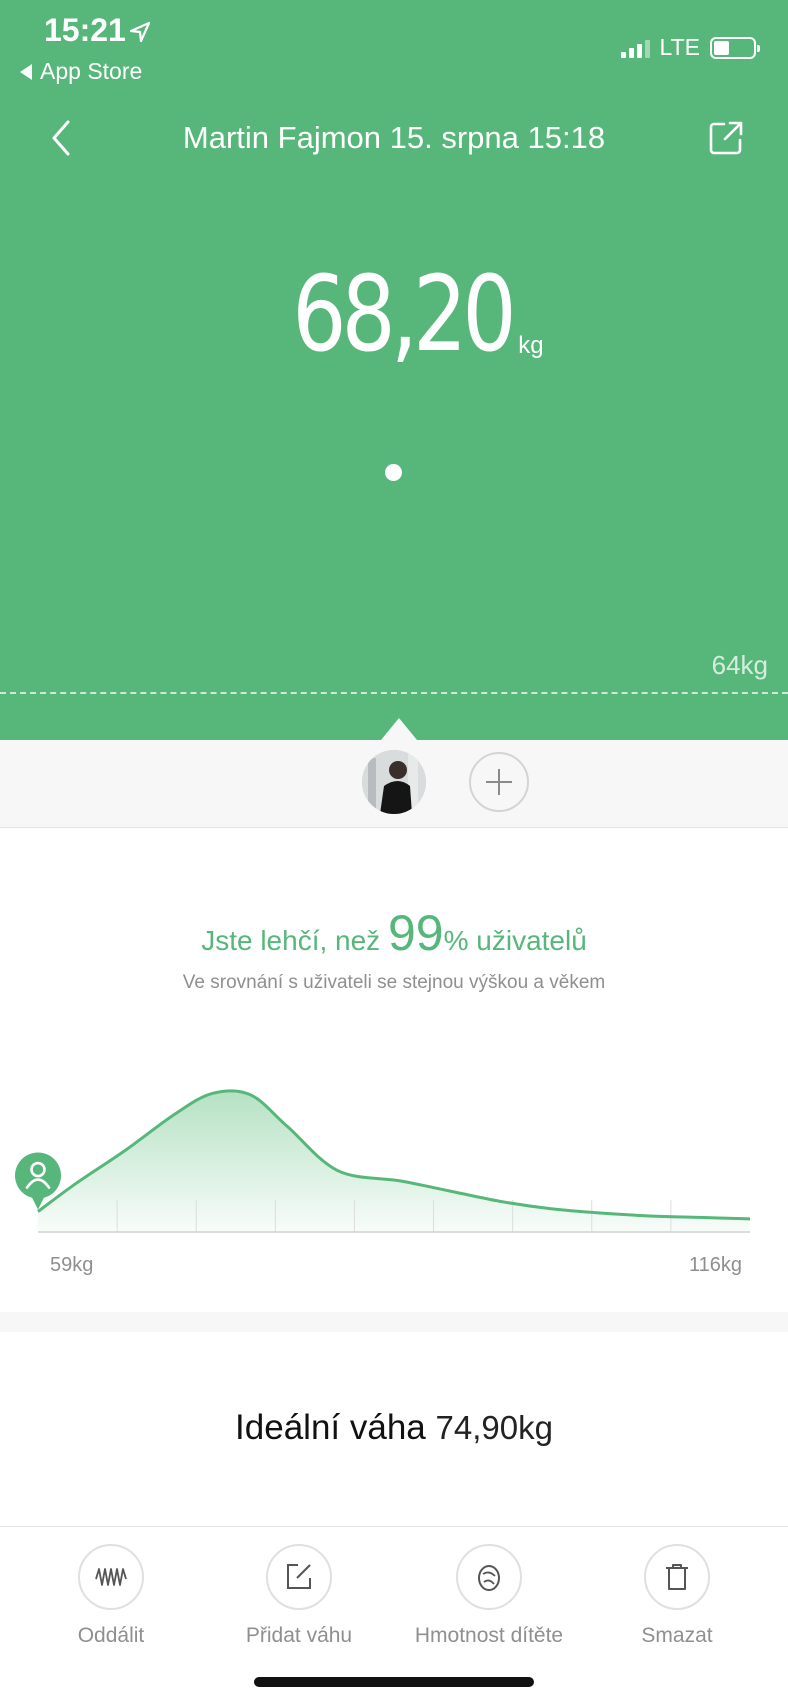  What do you see at coordinates (677, 1577) in the screenshot?
I see `trash-icon` at bounding box center [677, 1577].